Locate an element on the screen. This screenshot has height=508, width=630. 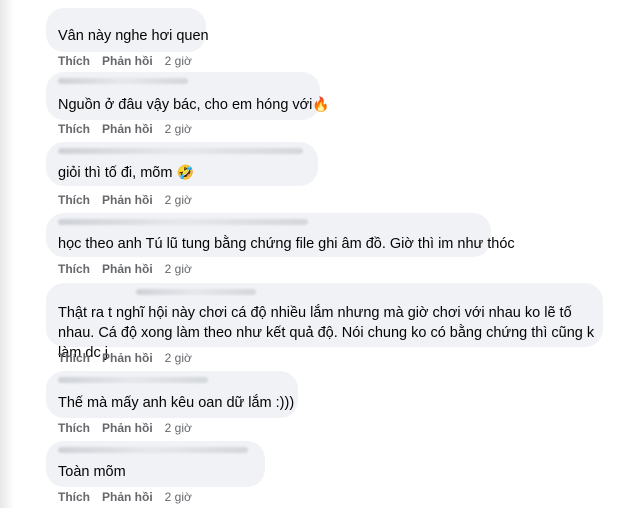
page-edge-shadow is located at coordinates (7, 254).